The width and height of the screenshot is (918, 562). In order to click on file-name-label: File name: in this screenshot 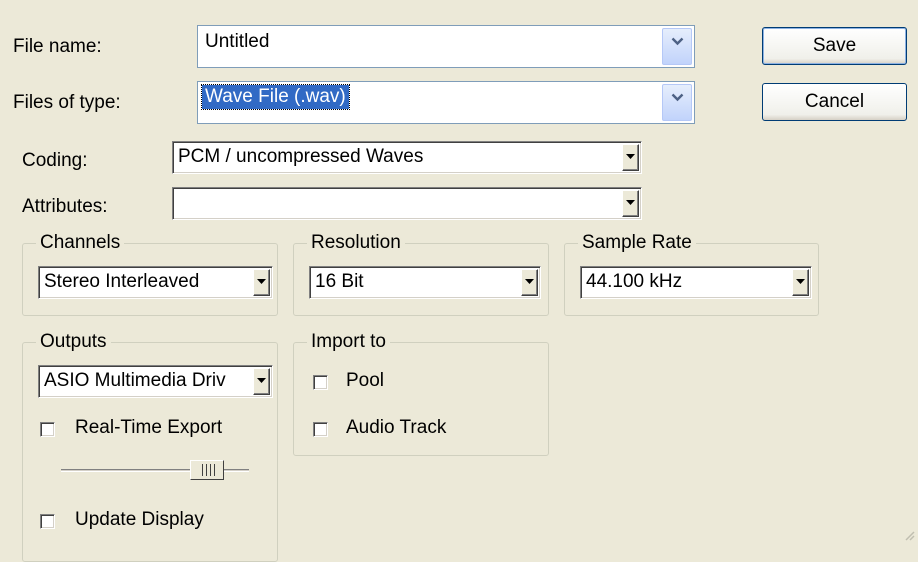, I will do `click(57, 46)`.